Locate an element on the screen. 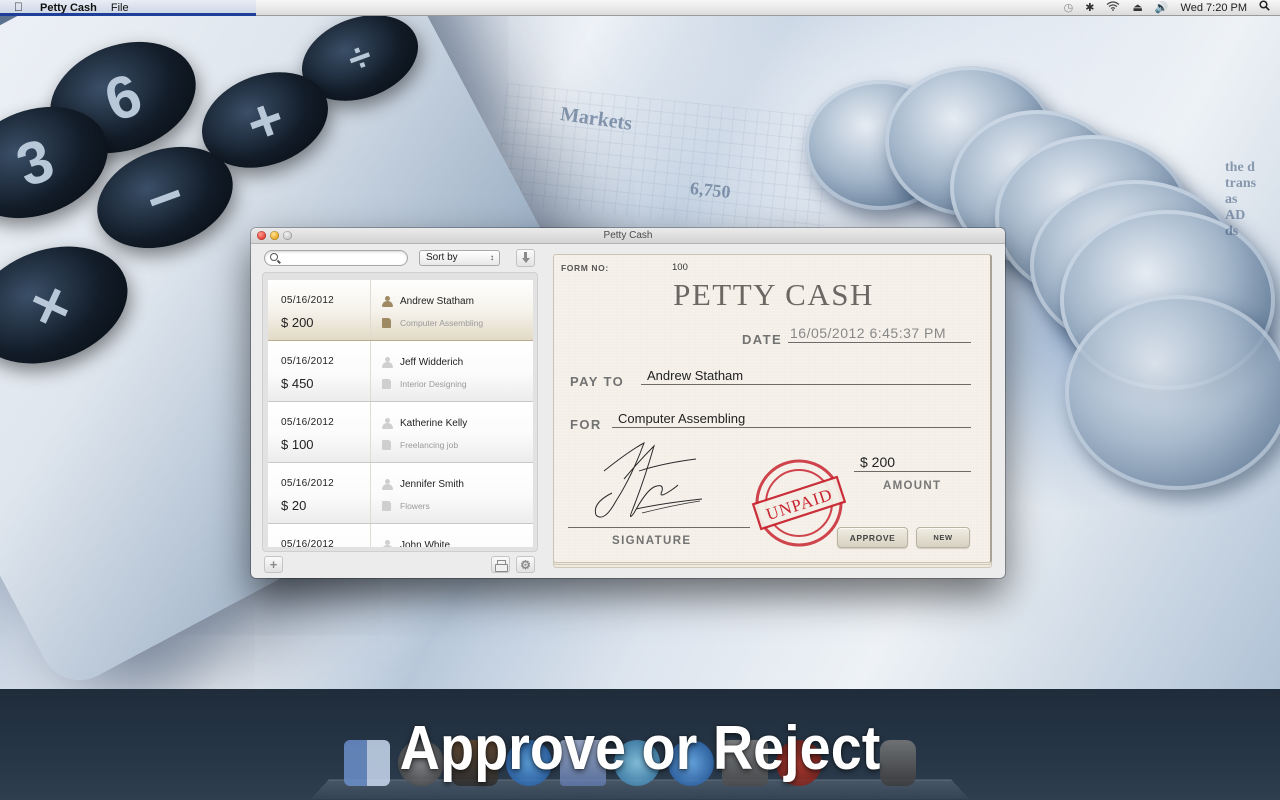 The height and width of the screenshot is (800, 1280). entry-row: 05/16/2012 John White is located at coordinates (400, 535).